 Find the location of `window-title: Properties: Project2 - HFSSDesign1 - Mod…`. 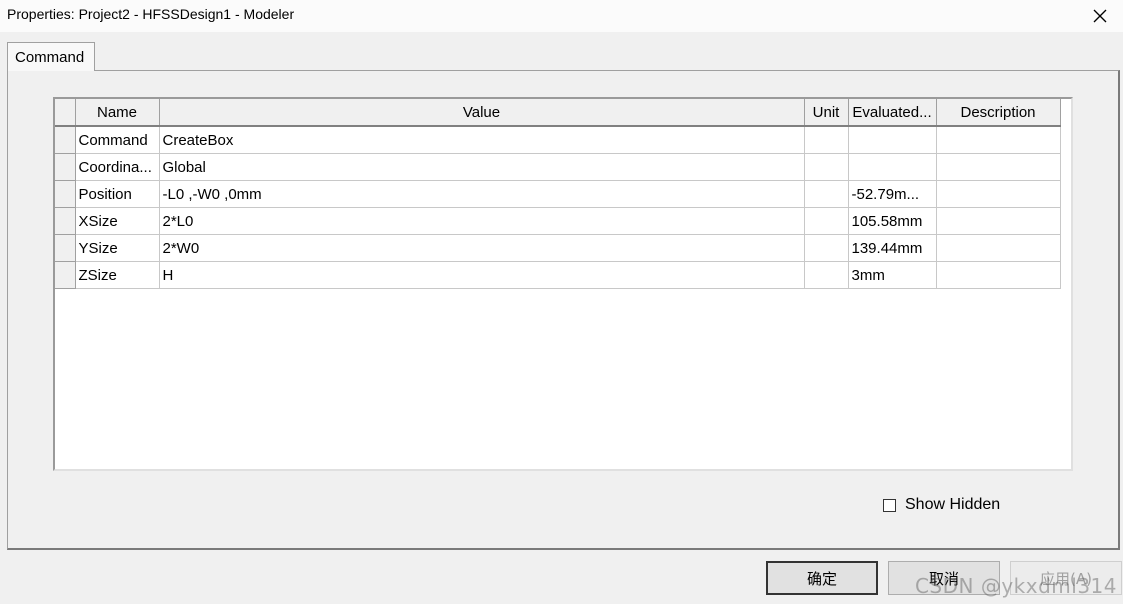

window-title: Properties: Project2 - HFSSDesign1 - Mod… is located at coordinates (151, 14).